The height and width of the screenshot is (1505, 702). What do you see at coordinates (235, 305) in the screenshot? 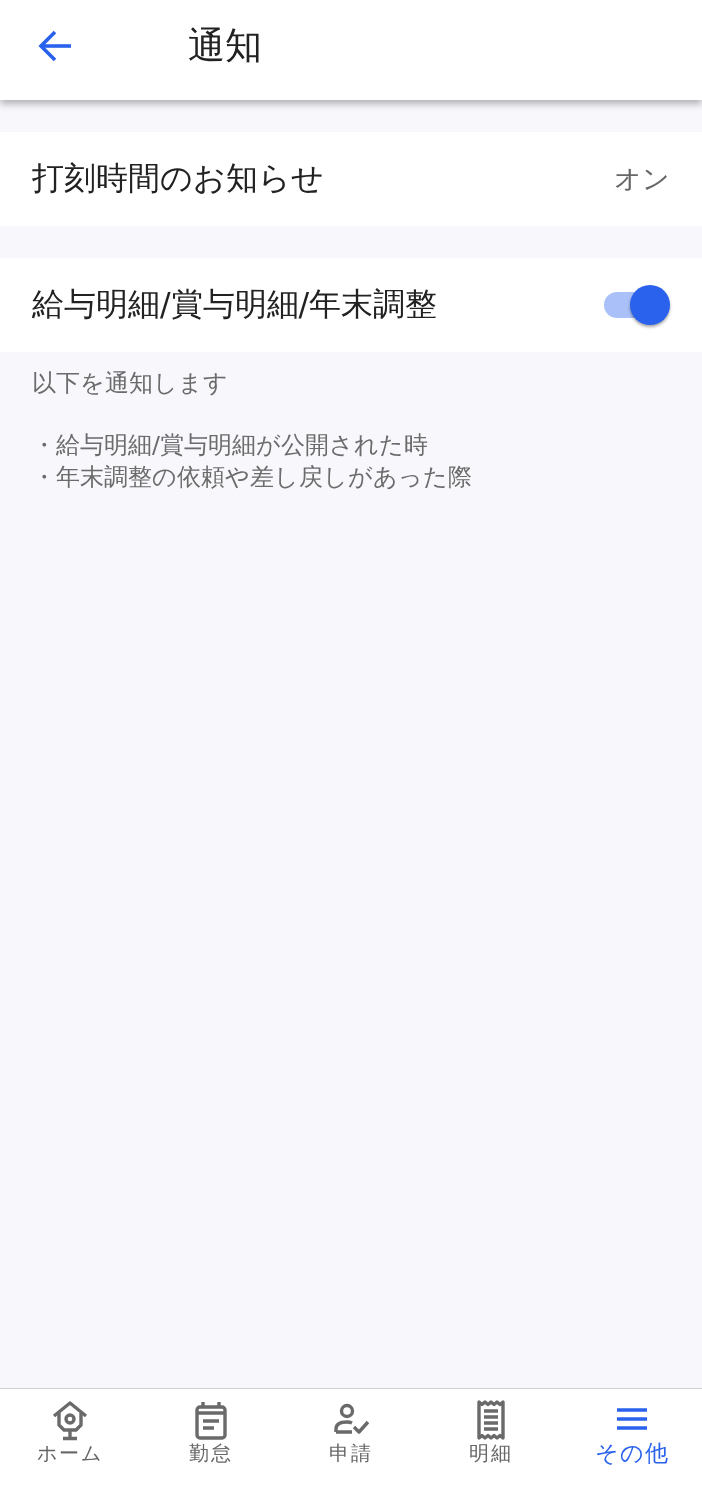
I see `setting-label: 給与明細/賞与明細/年末調整` at bounding box center [235, 305].